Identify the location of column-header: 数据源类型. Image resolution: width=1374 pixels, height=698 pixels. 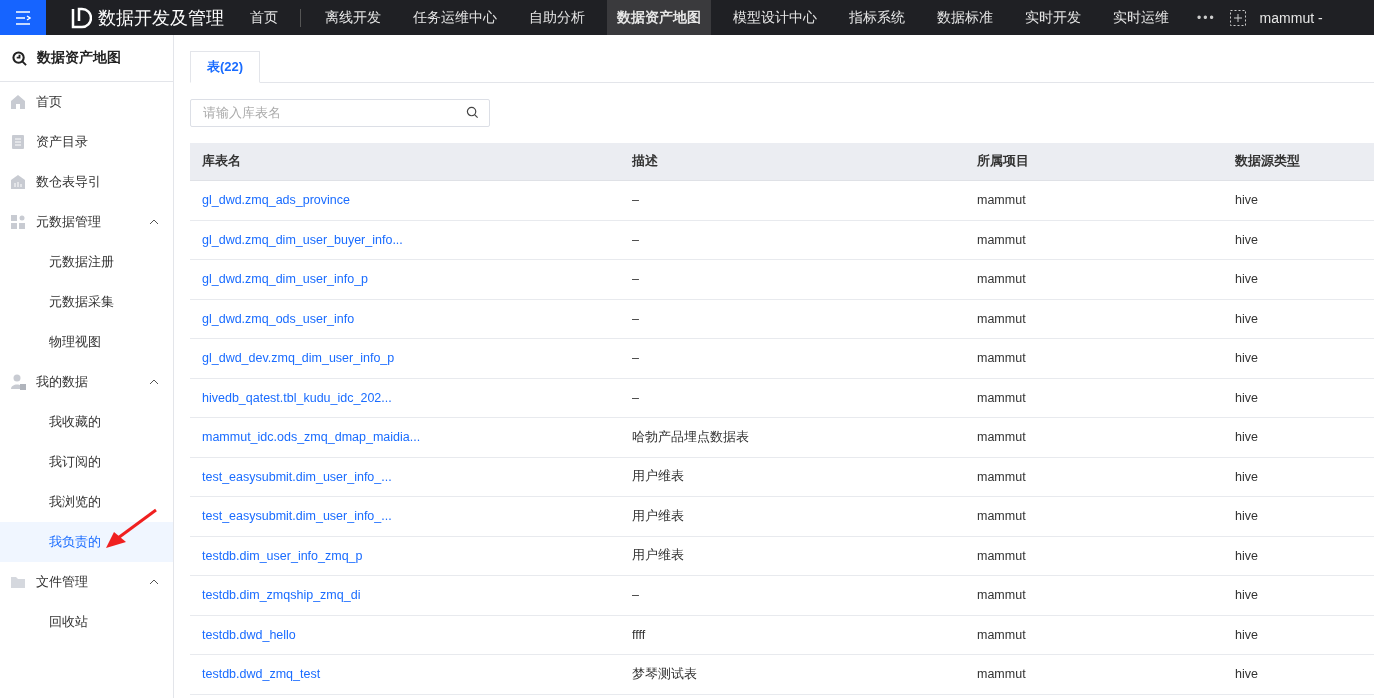
(1298, 162).